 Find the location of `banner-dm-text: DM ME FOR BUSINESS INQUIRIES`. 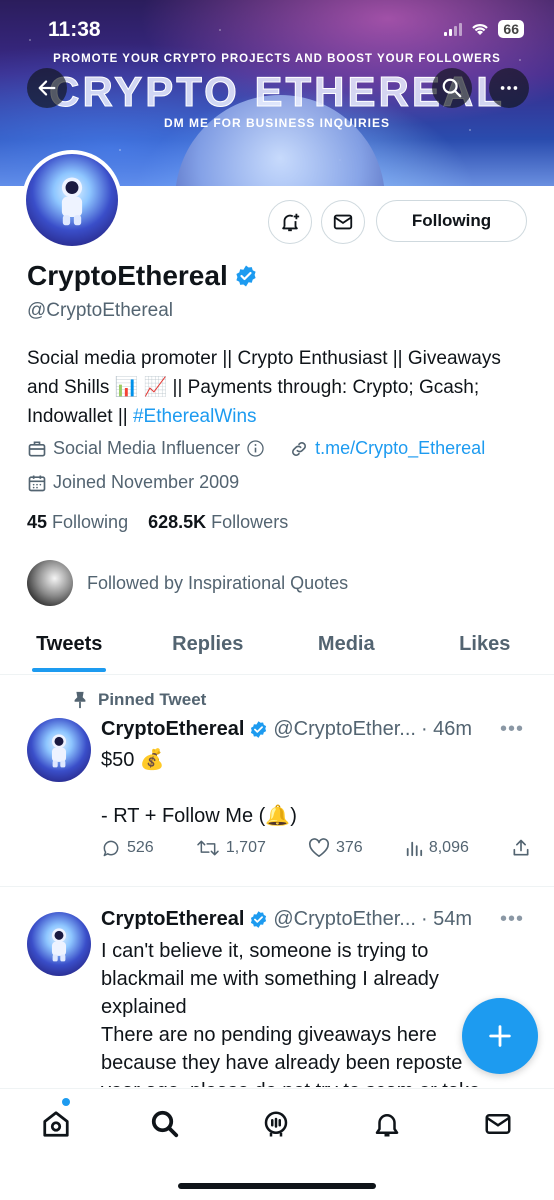

banner-dm-text: DM ME FOR BUSINESS INQUIRIES is located at coordinates (277, 123).